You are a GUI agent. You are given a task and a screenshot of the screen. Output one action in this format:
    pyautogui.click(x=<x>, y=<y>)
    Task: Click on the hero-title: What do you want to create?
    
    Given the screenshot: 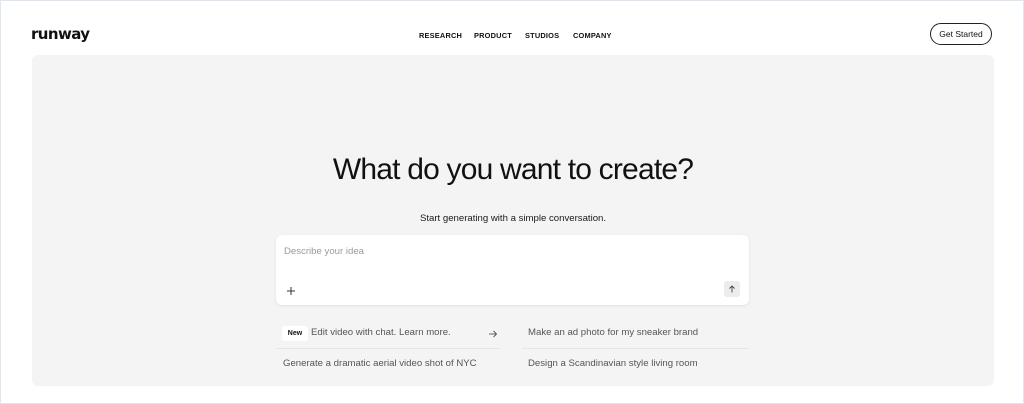 What is the action you would take?
    pyautogui.click(x=513, y=169)
    